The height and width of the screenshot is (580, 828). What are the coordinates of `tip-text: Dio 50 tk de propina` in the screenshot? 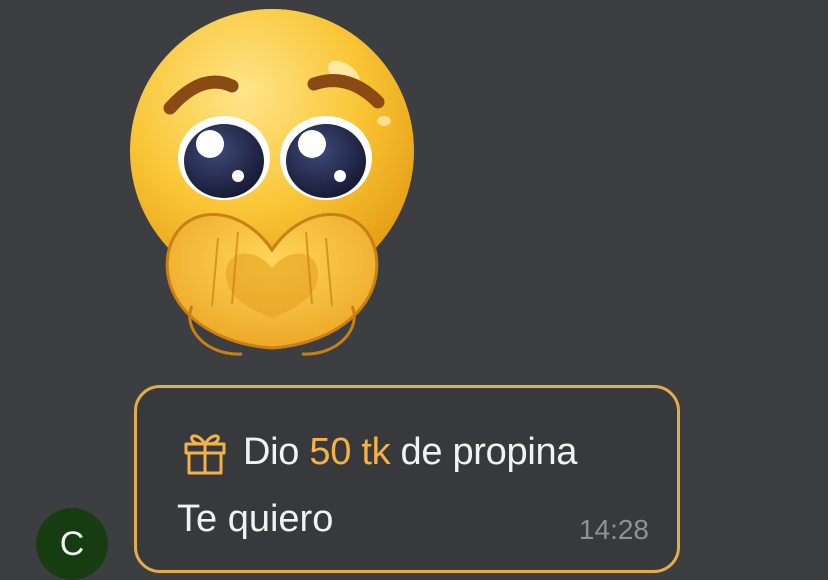 It's located at (410, 452).